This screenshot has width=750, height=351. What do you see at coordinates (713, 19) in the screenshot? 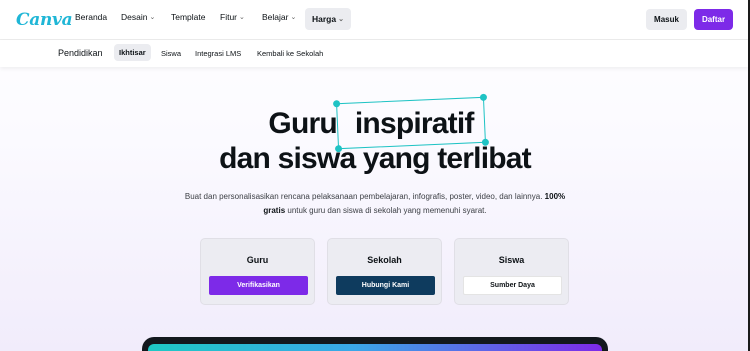
I see `signup-button: Daftar` at bounding box center [713, 19].